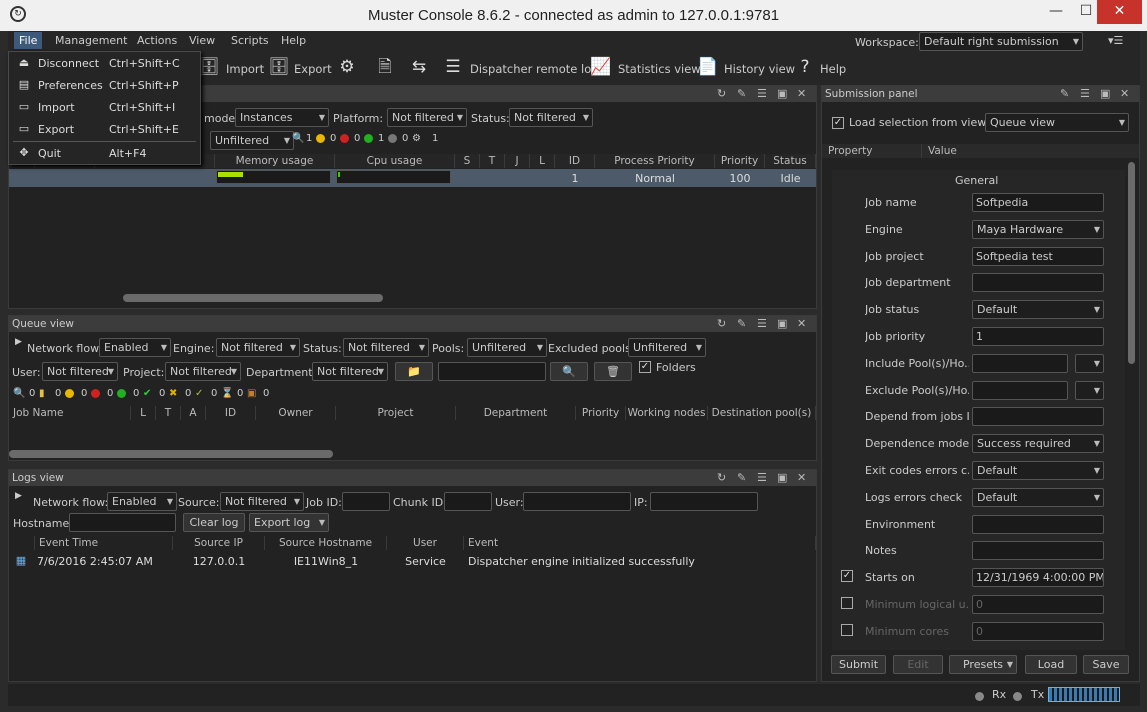 This screenshot has width=1147, height=712. What do you see at coordinates (838, 123) in the screenshot?
I see `load-selection-checkbox: ✓` at bounding box center [838, 123].